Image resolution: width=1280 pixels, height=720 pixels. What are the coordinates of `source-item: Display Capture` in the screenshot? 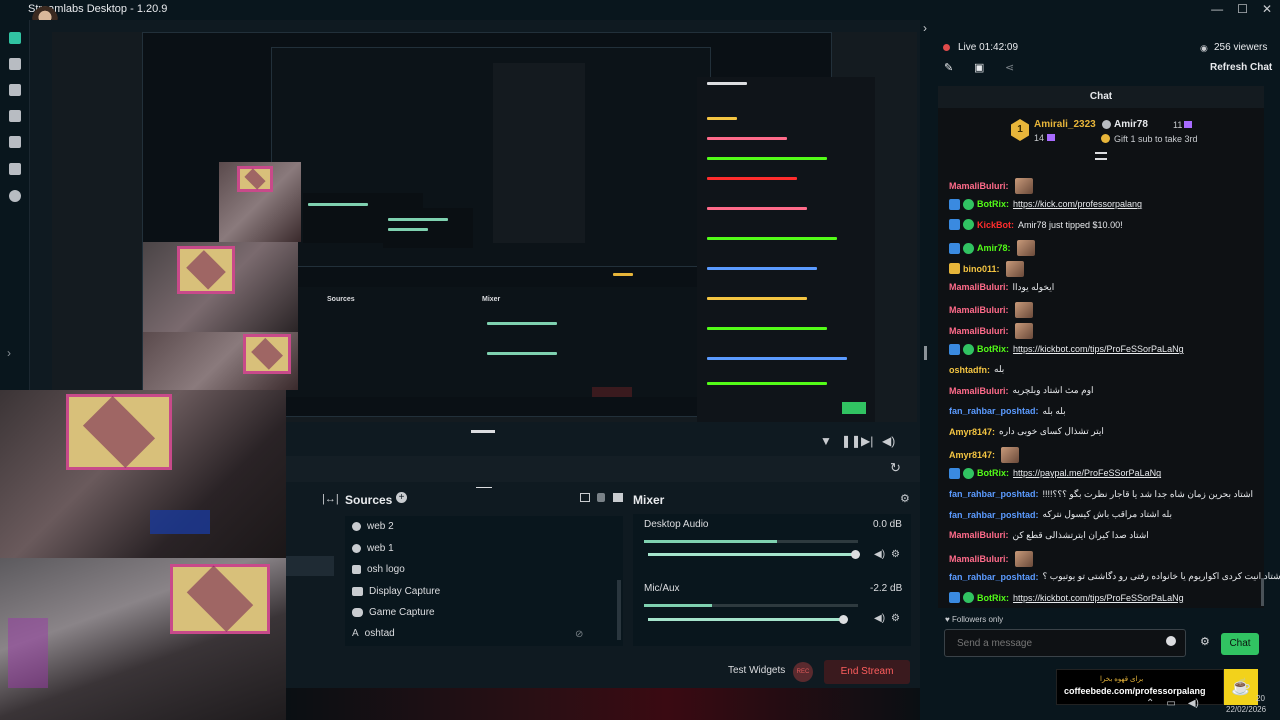 It's located at (396, 591).